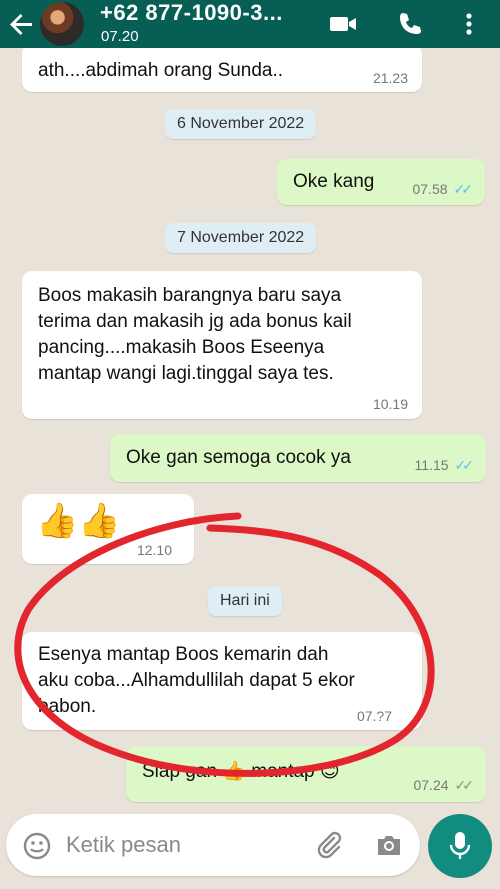  I want to click on chat-header: +62 877-1090-3... 07.20, so click(250, 24).